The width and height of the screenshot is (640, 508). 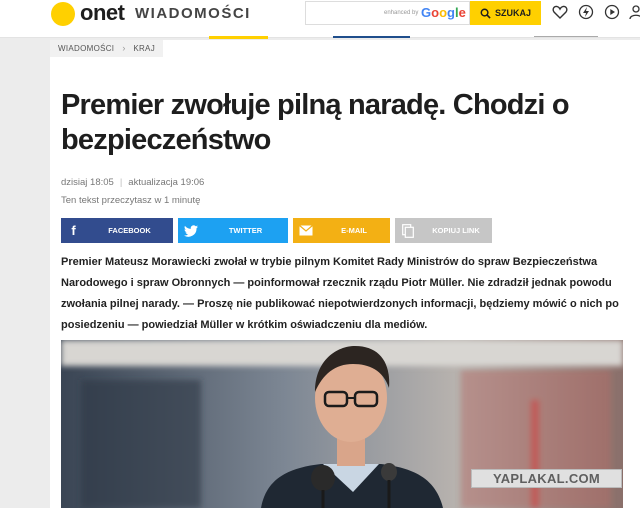 I want to click on share-email-button: E-MAIL, so click(x=341, y=230).